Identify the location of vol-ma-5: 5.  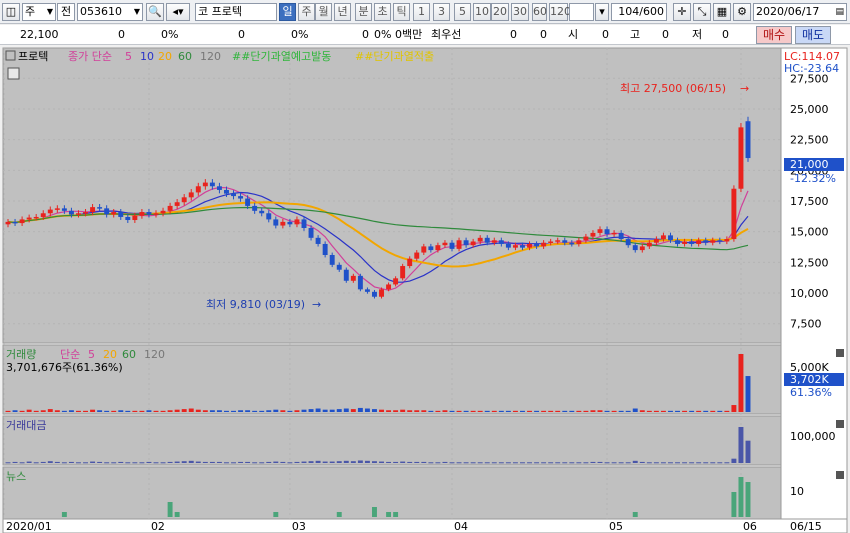
(91, 354).